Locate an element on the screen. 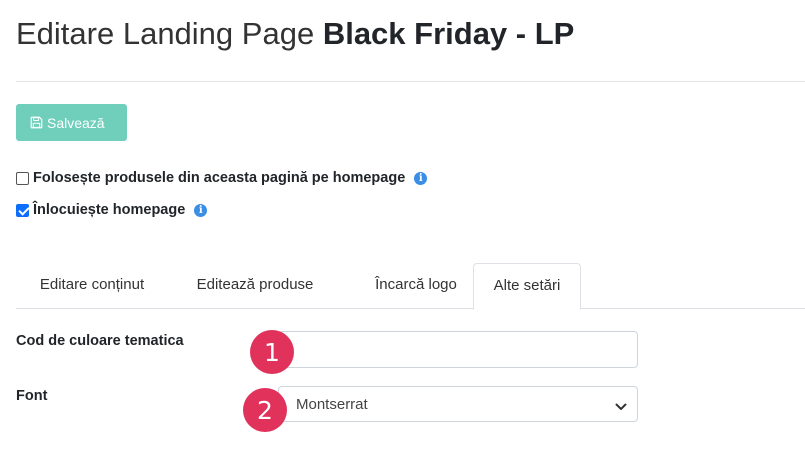 The height and width of the screenshot is (476, 805). annotation-marker-1: 1 is located at coordinates (272, 352).